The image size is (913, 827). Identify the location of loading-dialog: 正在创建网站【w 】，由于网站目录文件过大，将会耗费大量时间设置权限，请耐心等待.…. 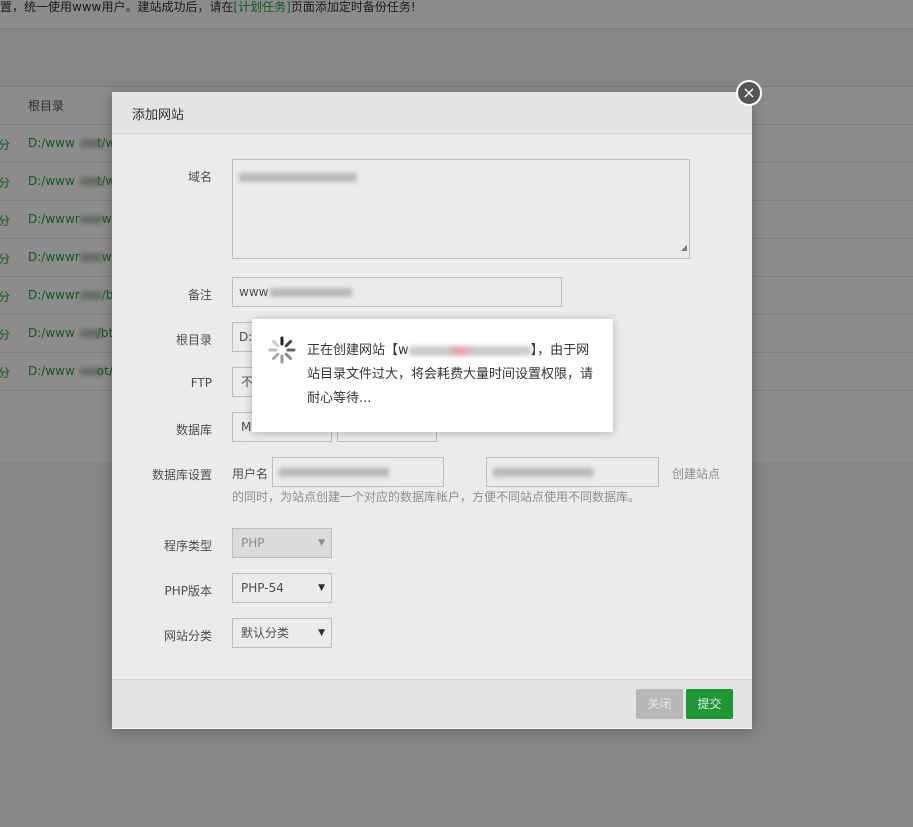
(432, 375).